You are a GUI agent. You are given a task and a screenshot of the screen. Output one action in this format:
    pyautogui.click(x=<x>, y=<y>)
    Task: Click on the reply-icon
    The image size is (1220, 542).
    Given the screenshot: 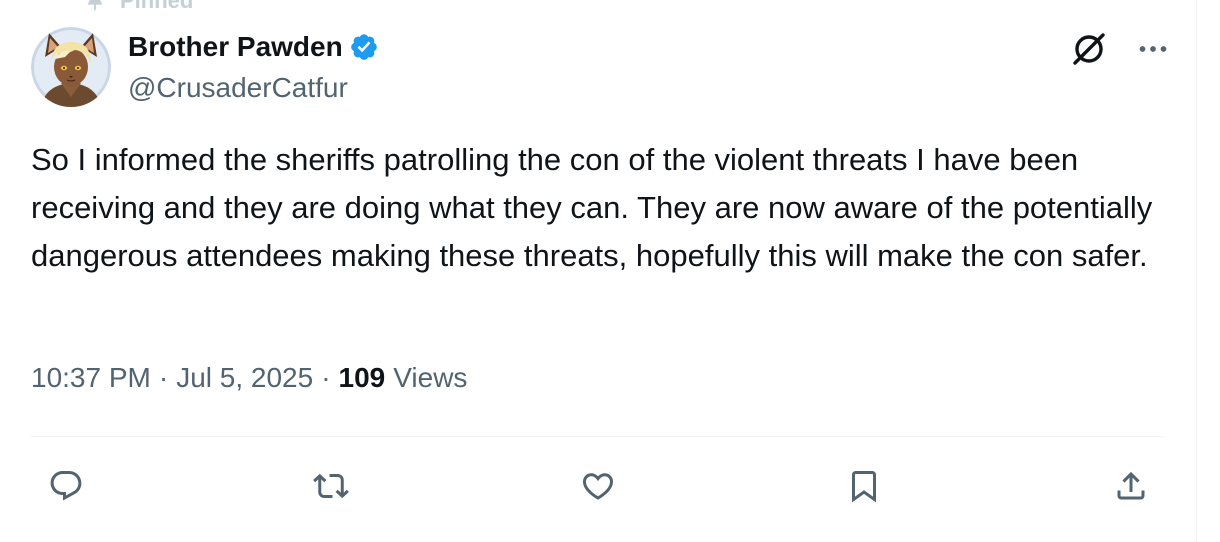 What is the action you would take?
    pyautogui.click(x=66, y=486)
    